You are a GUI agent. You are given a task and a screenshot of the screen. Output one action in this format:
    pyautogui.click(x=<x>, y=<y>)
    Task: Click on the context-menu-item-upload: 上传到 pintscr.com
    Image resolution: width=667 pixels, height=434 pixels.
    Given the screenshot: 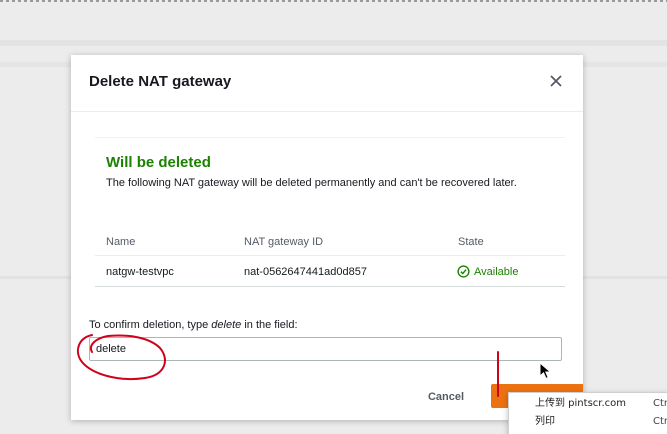 What is the action you would take?
    pyautogui.click(x=580, y=404)
    